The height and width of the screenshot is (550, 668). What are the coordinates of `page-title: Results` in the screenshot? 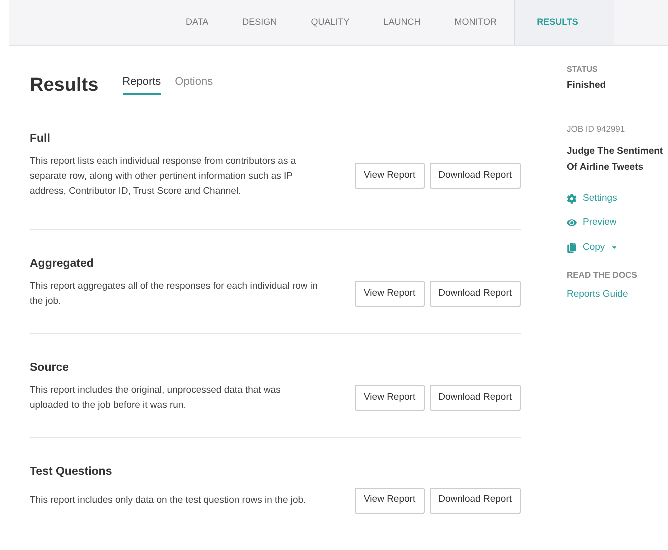 It's located at (64, 85).